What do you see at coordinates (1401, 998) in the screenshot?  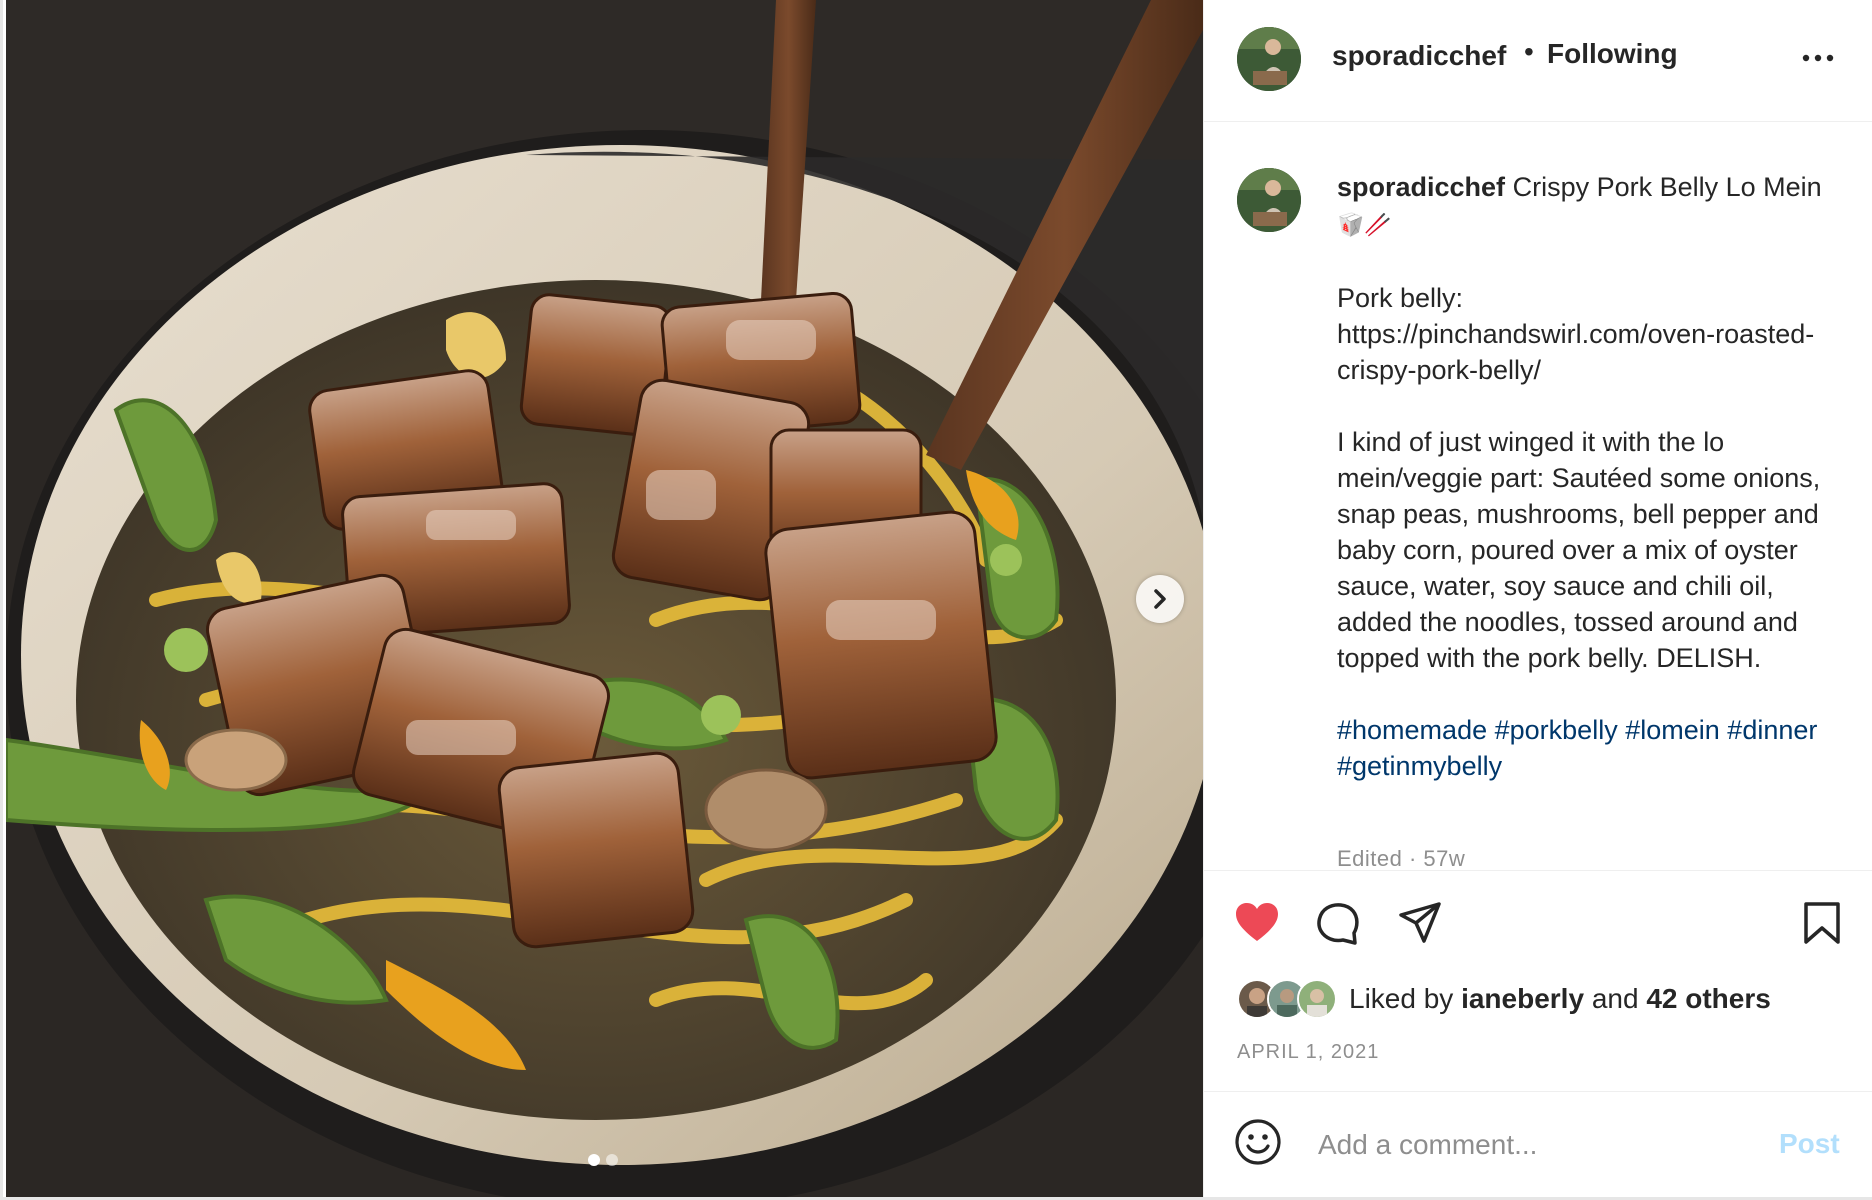 I see `likes-prefix: Liked by` at bounding box center [1401, 998].